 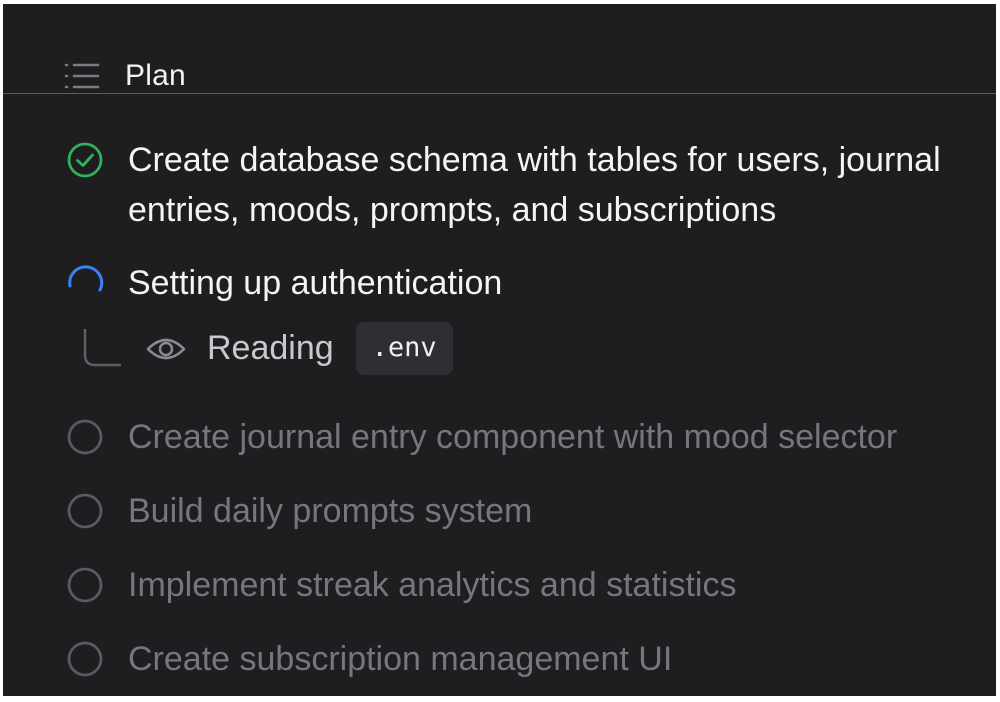 I want to click on eye-icon, so click(x=166, y=348).